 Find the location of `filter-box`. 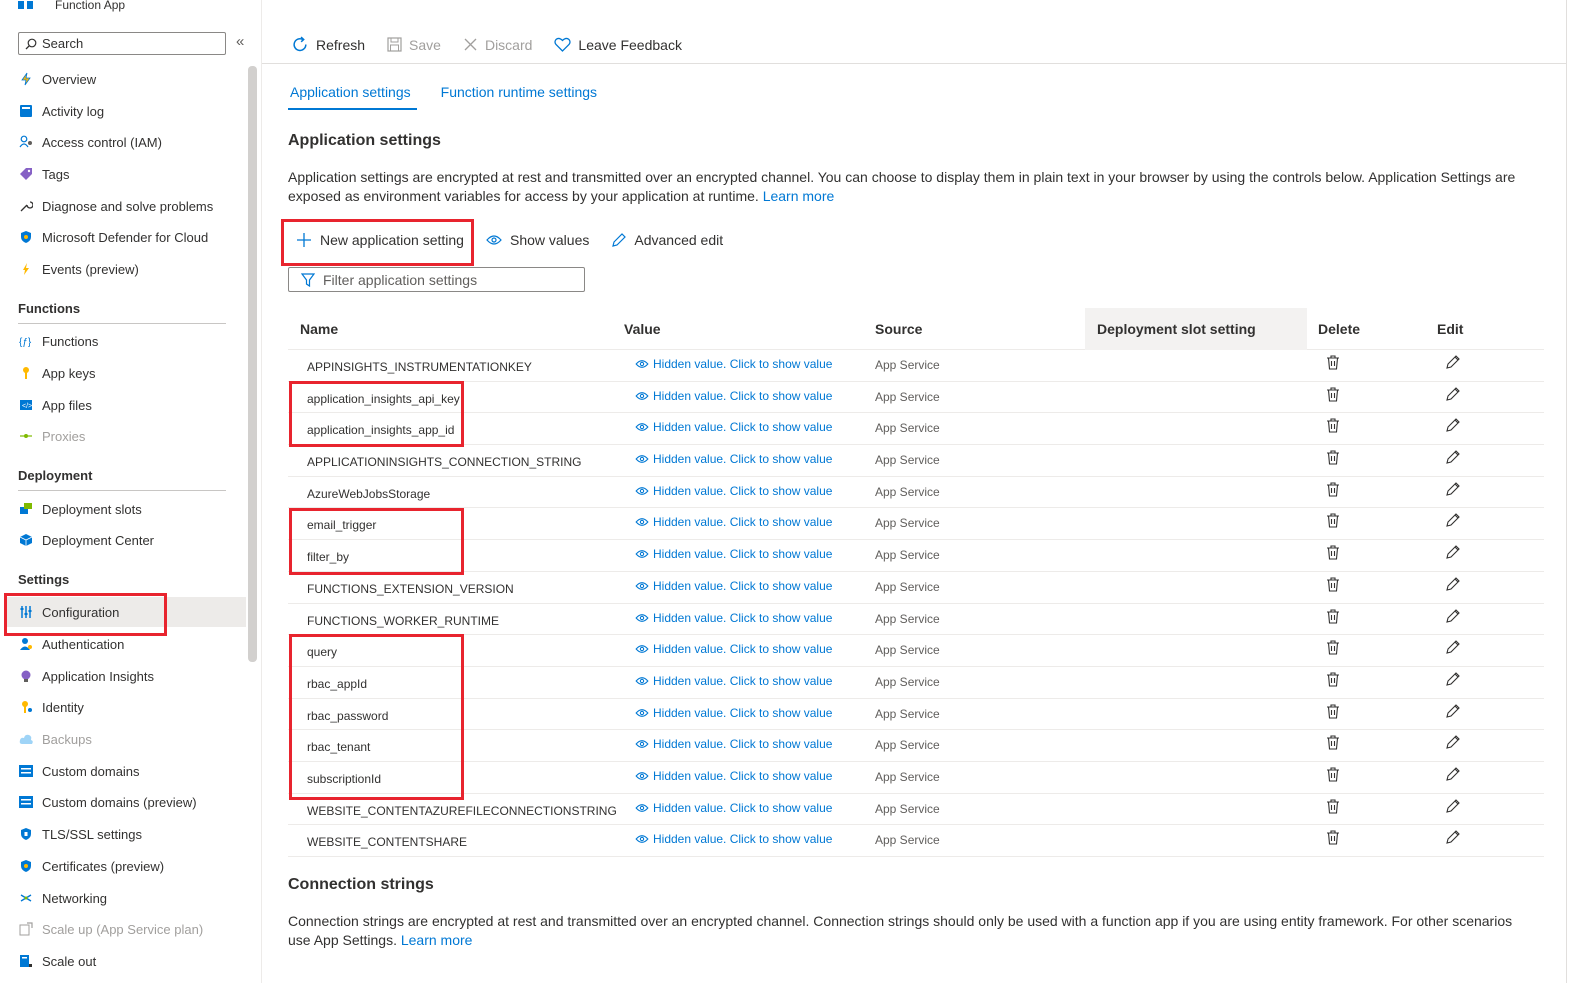

filter-box is located at coordinates (436, 279).